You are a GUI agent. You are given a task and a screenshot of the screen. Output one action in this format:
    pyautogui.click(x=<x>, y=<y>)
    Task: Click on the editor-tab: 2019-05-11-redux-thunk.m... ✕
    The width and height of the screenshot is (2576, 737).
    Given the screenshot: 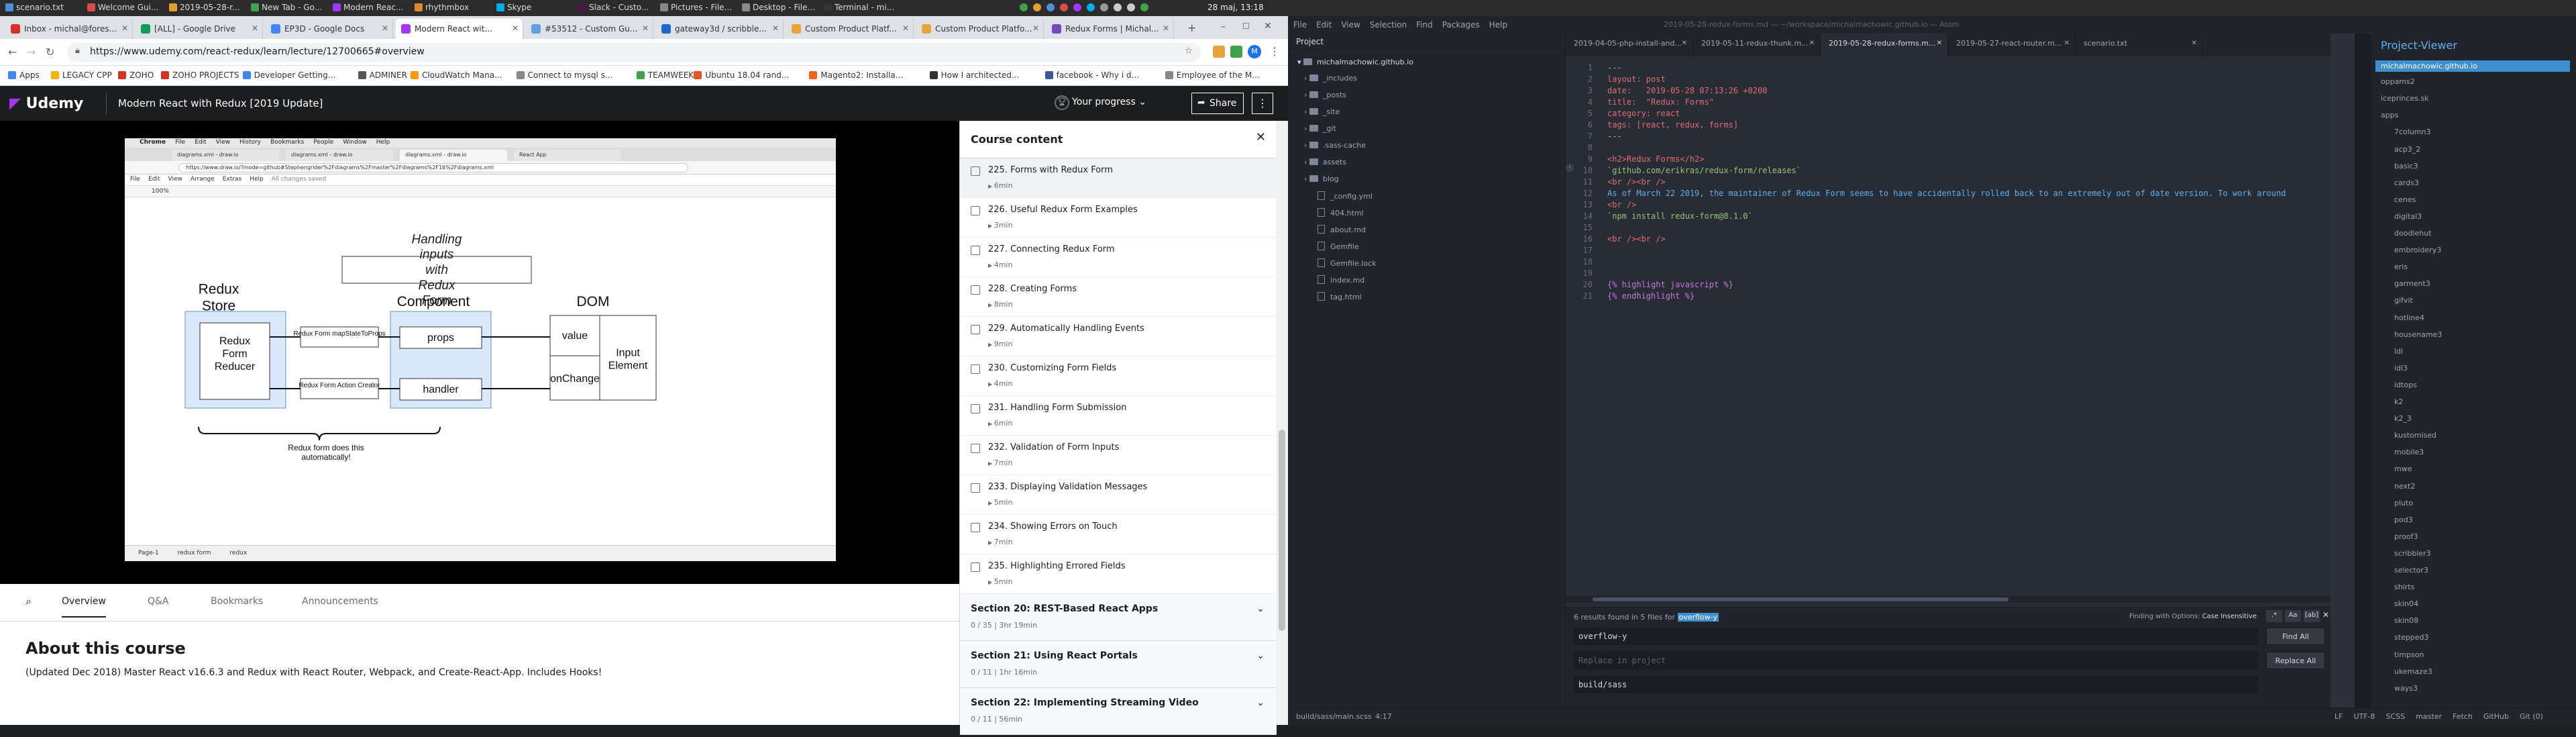 What is the action you would take?
    pyautogui.click(x=1757, y=45)
    